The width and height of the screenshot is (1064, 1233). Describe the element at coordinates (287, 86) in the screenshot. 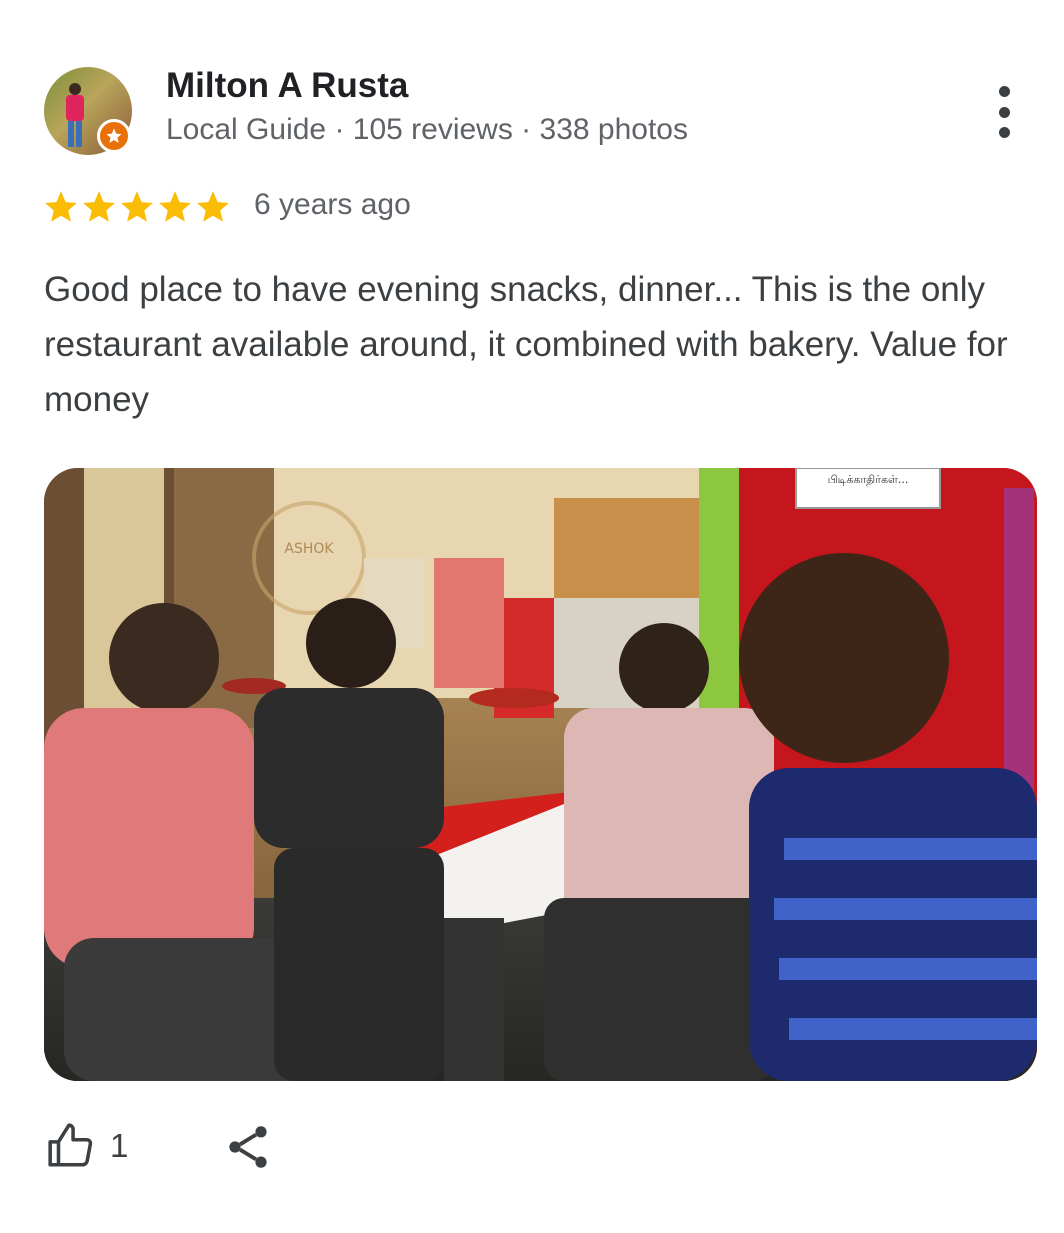

I see `reviewer-name: Milton A Rusta` at that location.